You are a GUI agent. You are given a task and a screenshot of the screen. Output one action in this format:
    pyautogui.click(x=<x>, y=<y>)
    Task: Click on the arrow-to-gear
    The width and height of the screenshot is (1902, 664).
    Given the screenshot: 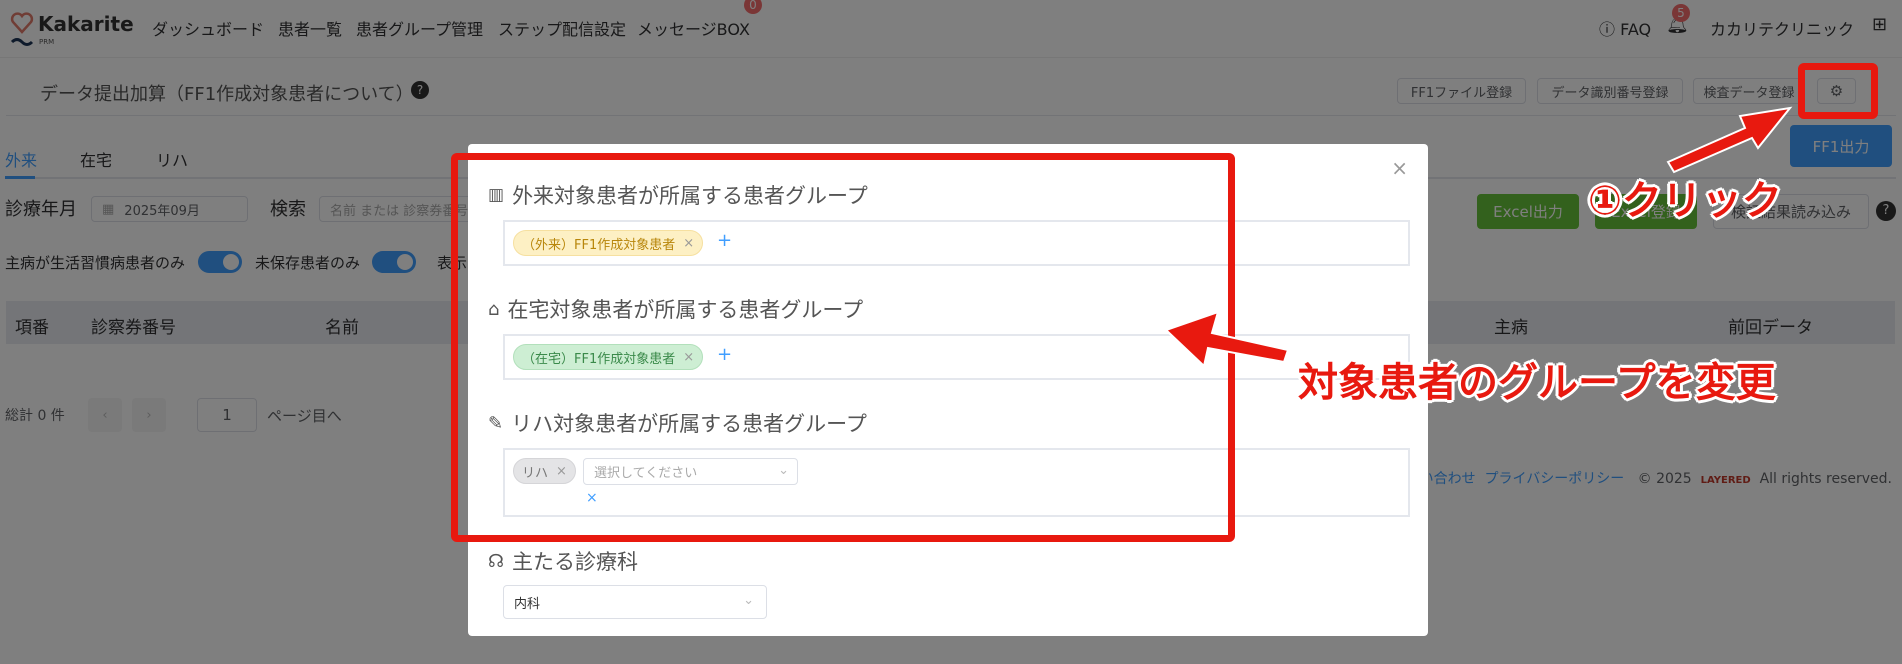 What is the action you would take?
    pyautogui.click(x=1729, y=140)
    